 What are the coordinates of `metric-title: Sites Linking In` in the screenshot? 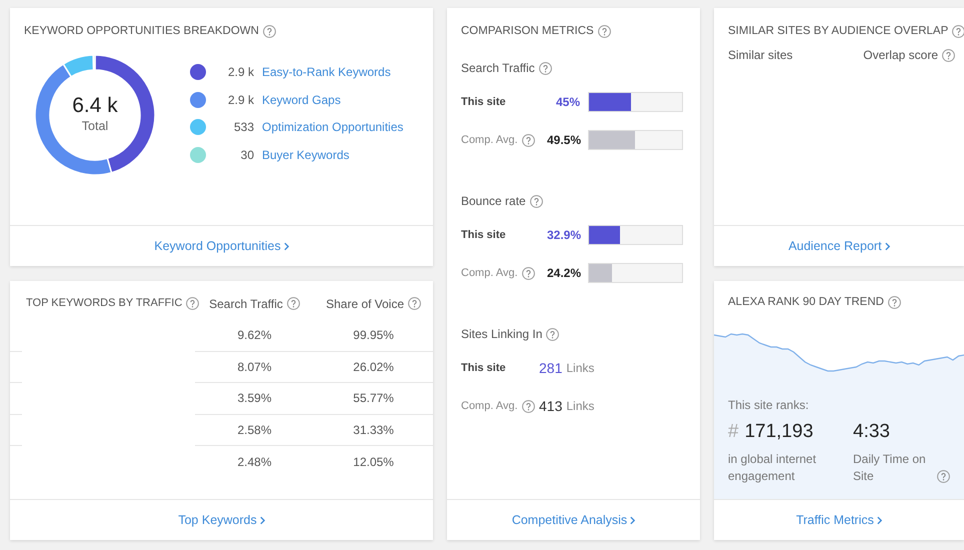 It's located at (501, 335).